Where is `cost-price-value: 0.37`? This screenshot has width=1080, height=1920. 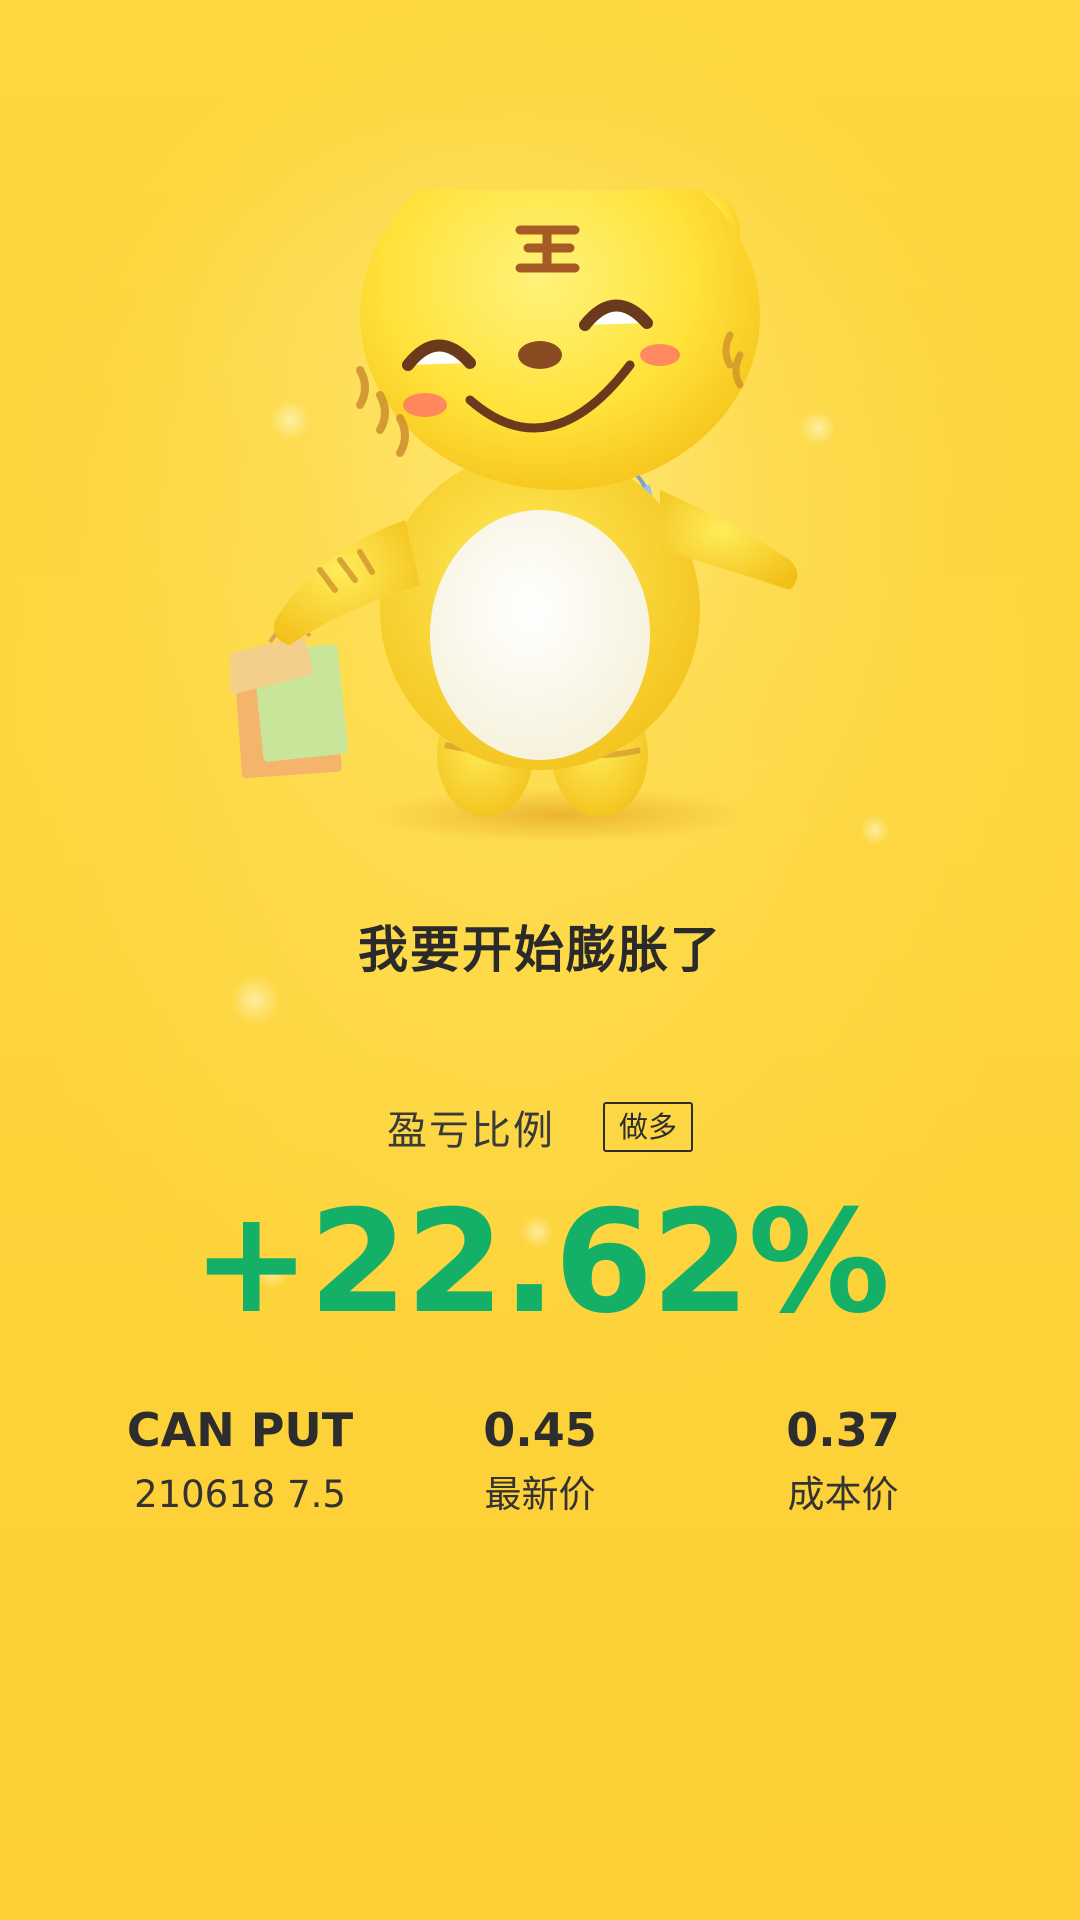
cost-price-value: 0.37 is located at coordinates (843, 1430).